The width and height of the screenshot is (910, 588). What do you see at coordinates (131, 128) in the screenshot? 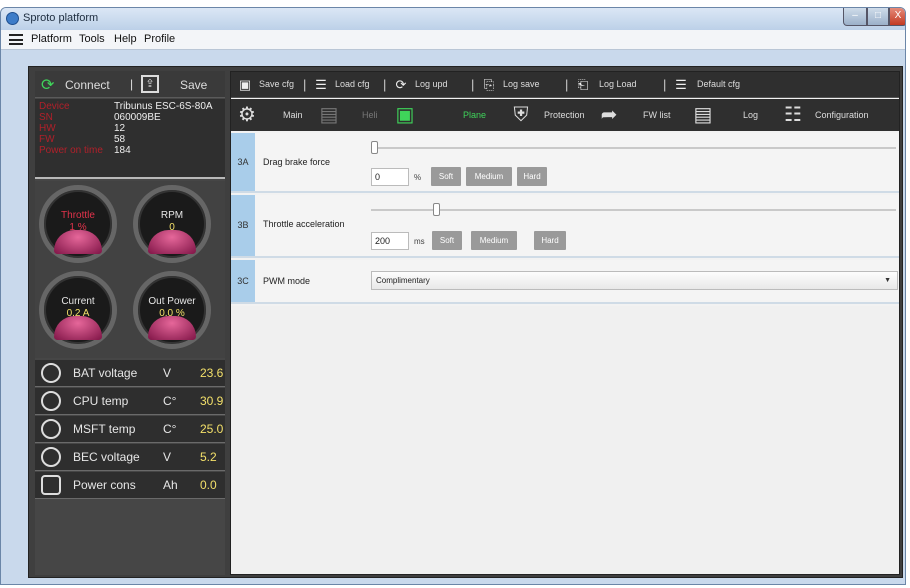
I see `info-row-hw: HW 12` at bounding box center [131, 128].